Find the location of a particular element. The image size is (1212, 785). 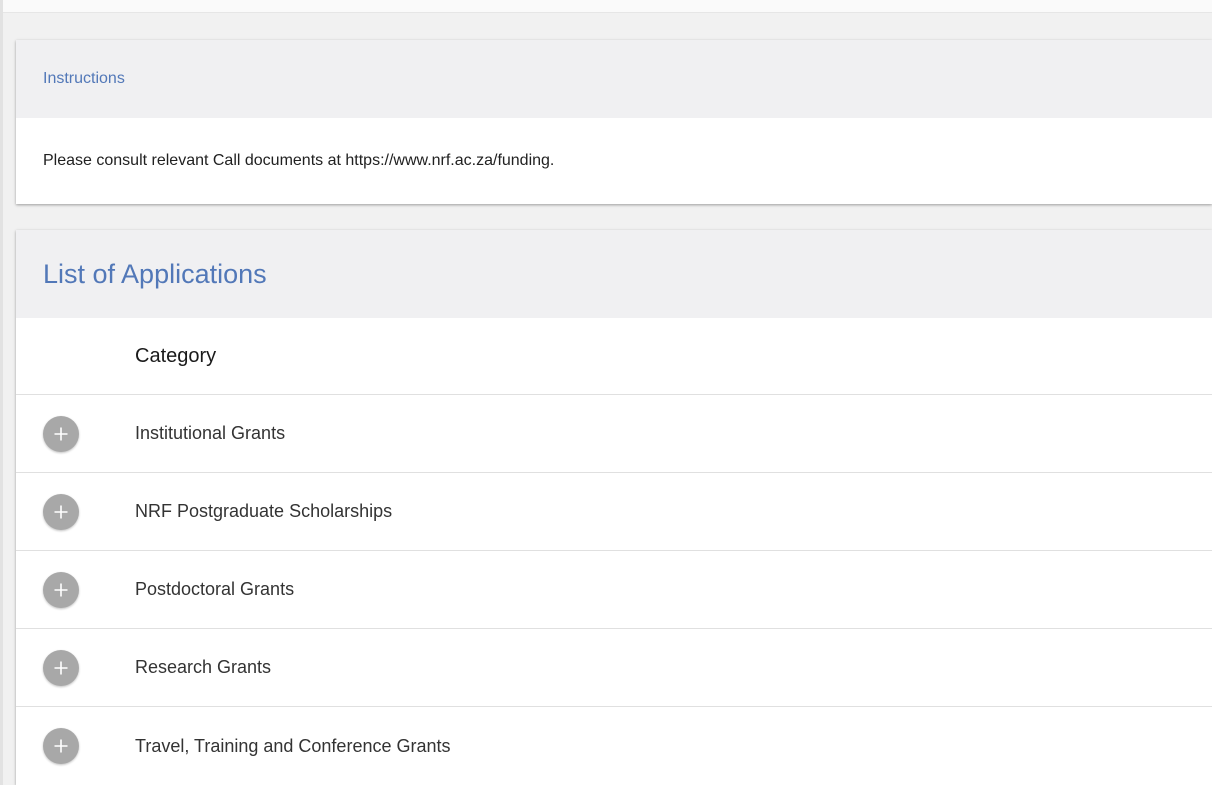

instructions-header: Instructions is located at coordinates (614, 79).